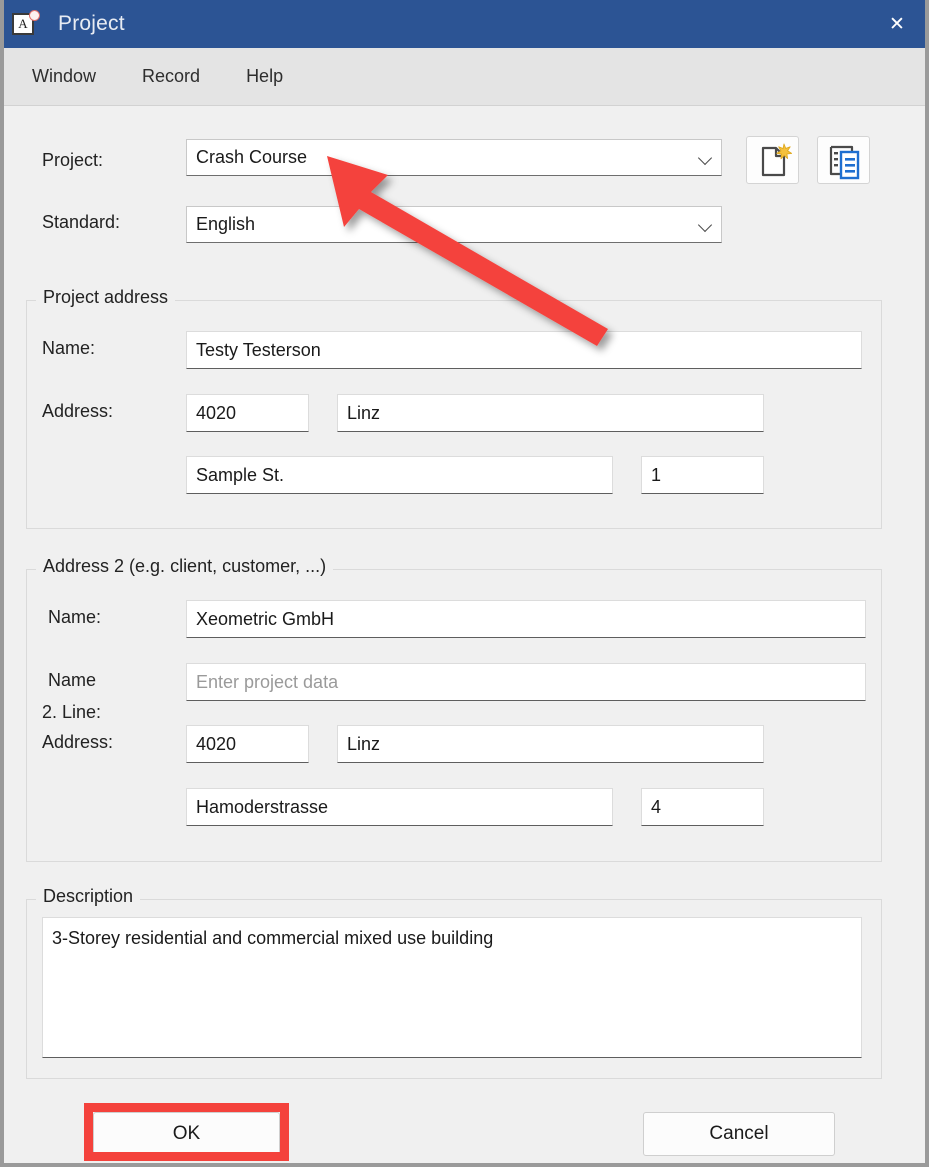 This screenshot has height=1167, width=929. I want to click on address2-number-input: 4, so click(702, 807).